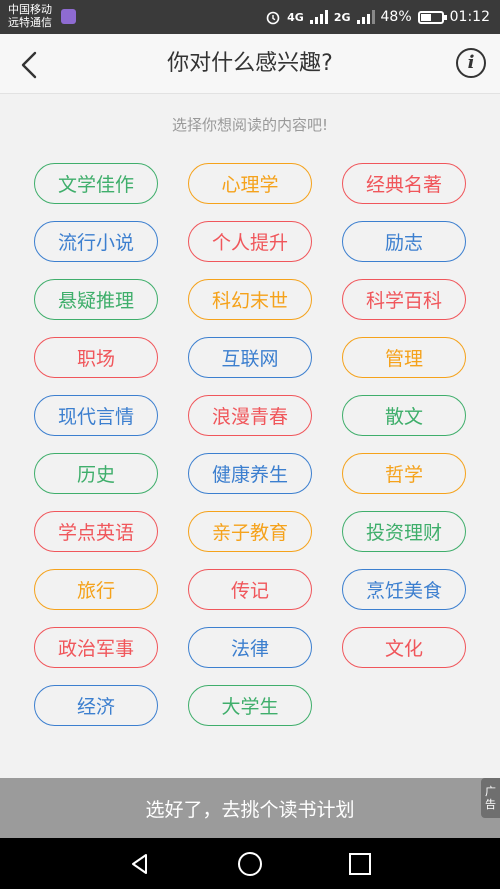 The image size is (500, 889). What do you see at coordinates (250, 299) in the screenshot?
I see `interest-tag: 科幻末世` at bounding box center [250, 299].